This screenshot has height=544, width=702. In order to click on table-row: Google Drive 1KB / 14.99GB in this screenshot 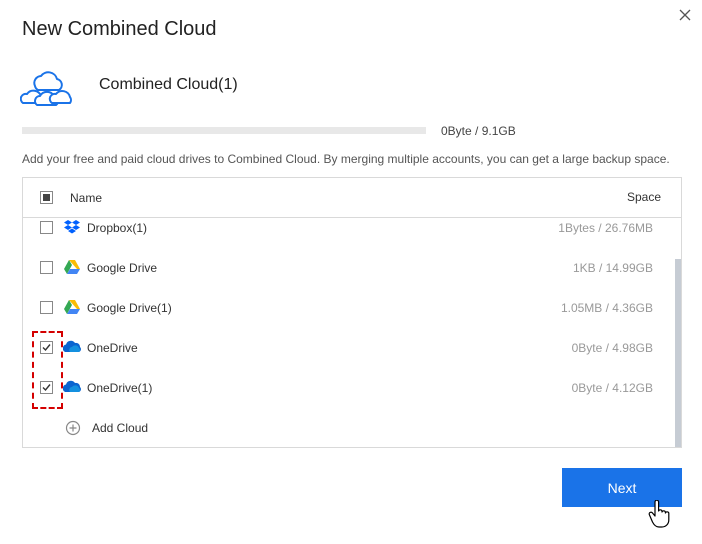, I will do `click(348, 268)`.